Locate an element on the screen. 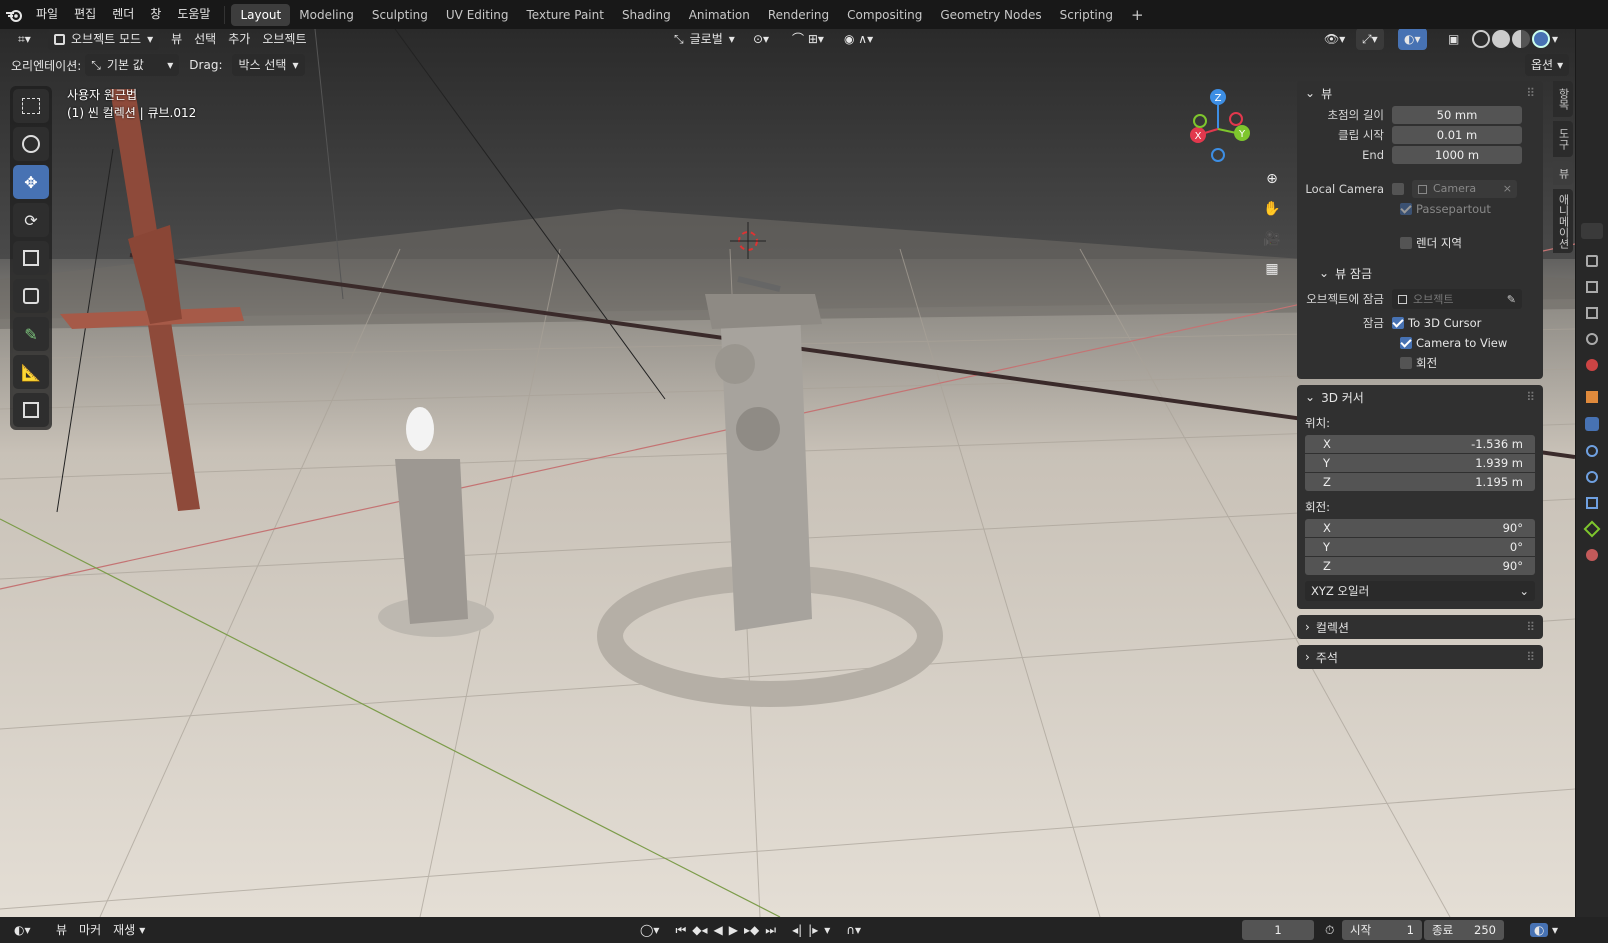  transform-orientation-select: ⤡ 글로벌 ▾ is located at coordinates (704, 39).